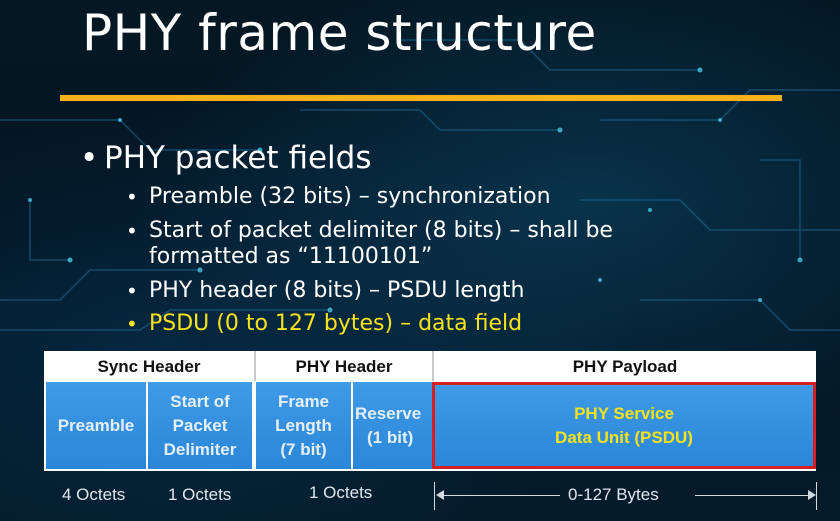  What do you see at coordinates (200, 449) in the screenshot?
I see `field-sfd-line: Delimiter` at bounding box center [200, 449].